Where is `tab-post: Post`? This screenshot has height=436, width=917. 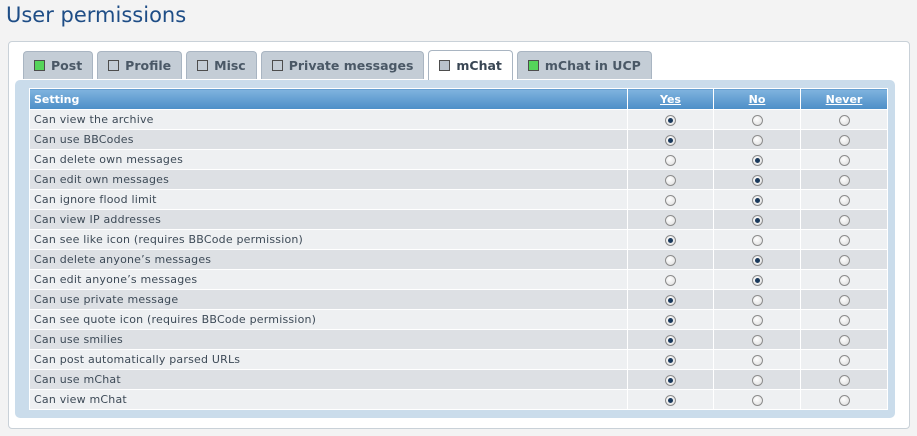 tab-post: Post is located at coordinates (58, 65).